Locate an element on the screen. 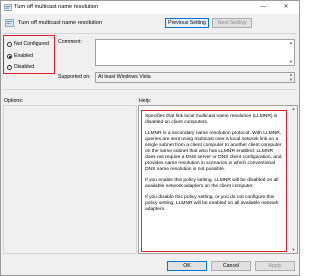 This screenshot has height=276, width=320. policy-icon is located at coordinates (8, 7).